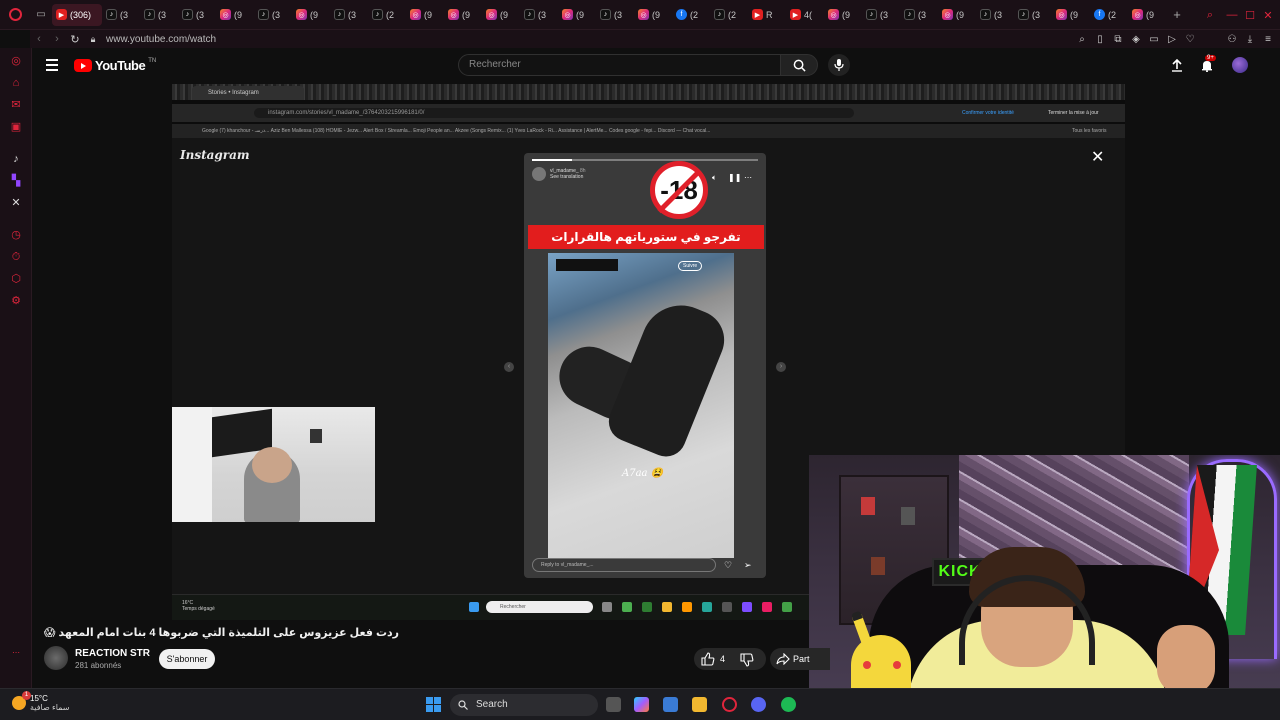  What do you see at coordinates (643, 473) in the screenshot?
I see `clip-caption: A7aa 😫` at bounding box center [643, 473].